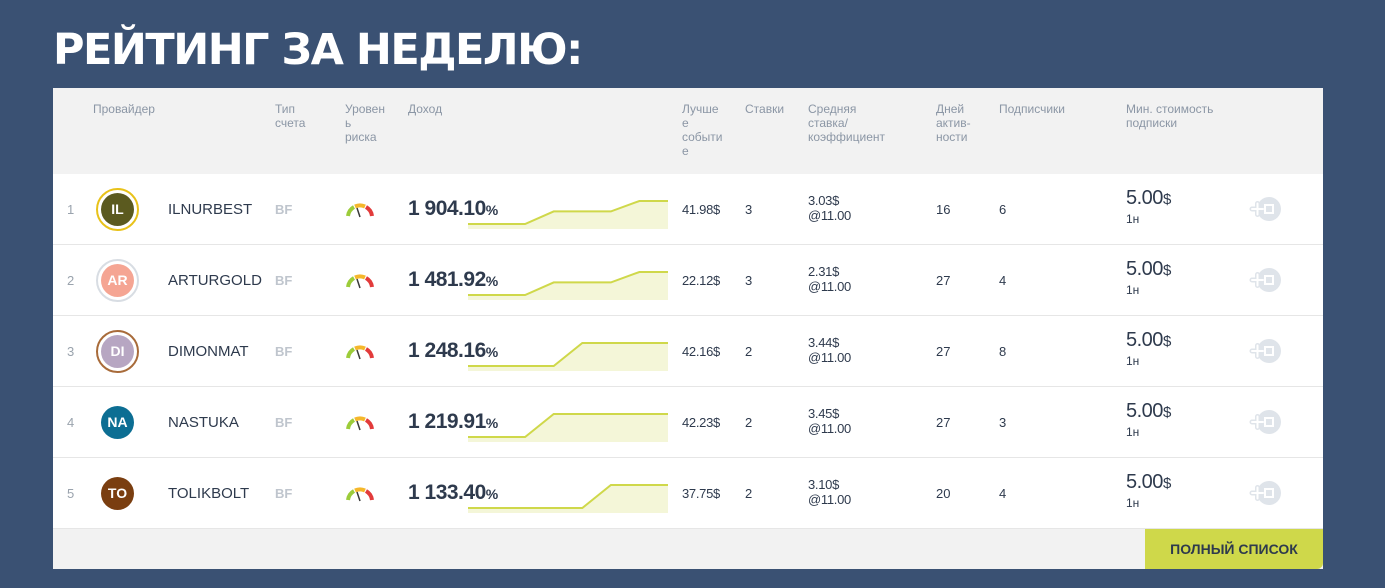 The image size is (1385, 588). What do you see at coordinates (1003, 351) in the screenshot?
I see `subscribers-count: 8` at bounding box center [1003, 351].